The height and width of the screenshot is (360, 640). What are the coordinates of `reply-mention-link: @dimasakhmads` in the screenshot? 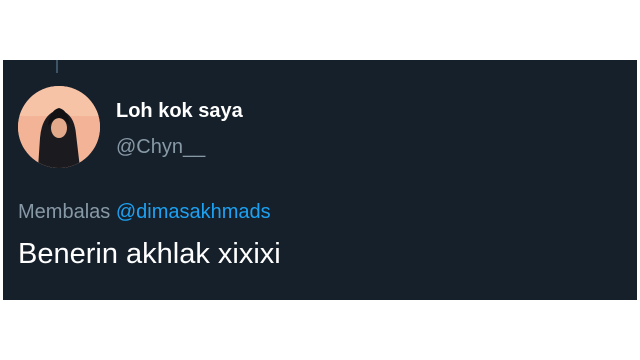 It's located at (193, 212).